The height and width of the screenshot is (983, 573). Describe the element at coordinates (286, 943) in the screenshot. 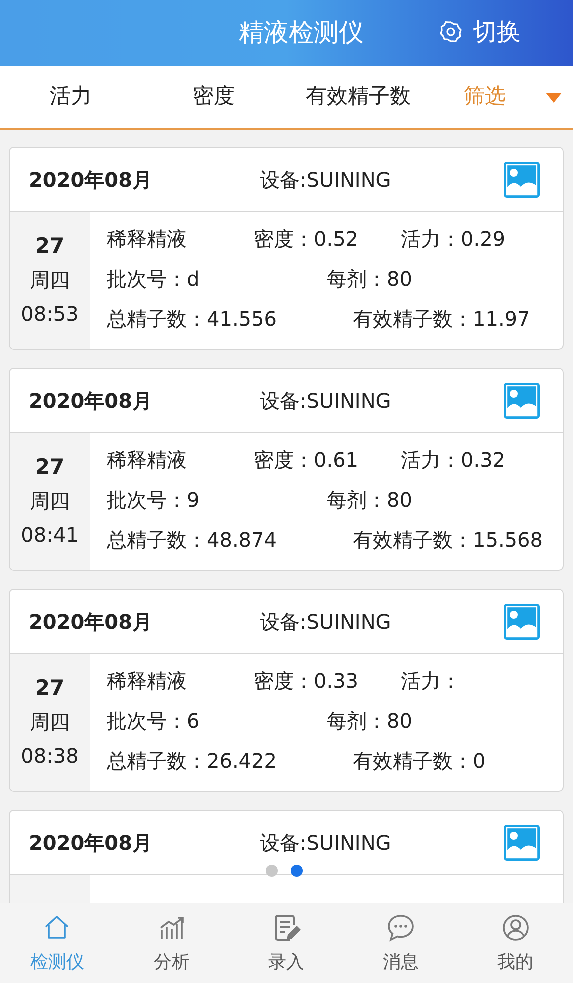

I see `nav-tab: 录入` at that location.